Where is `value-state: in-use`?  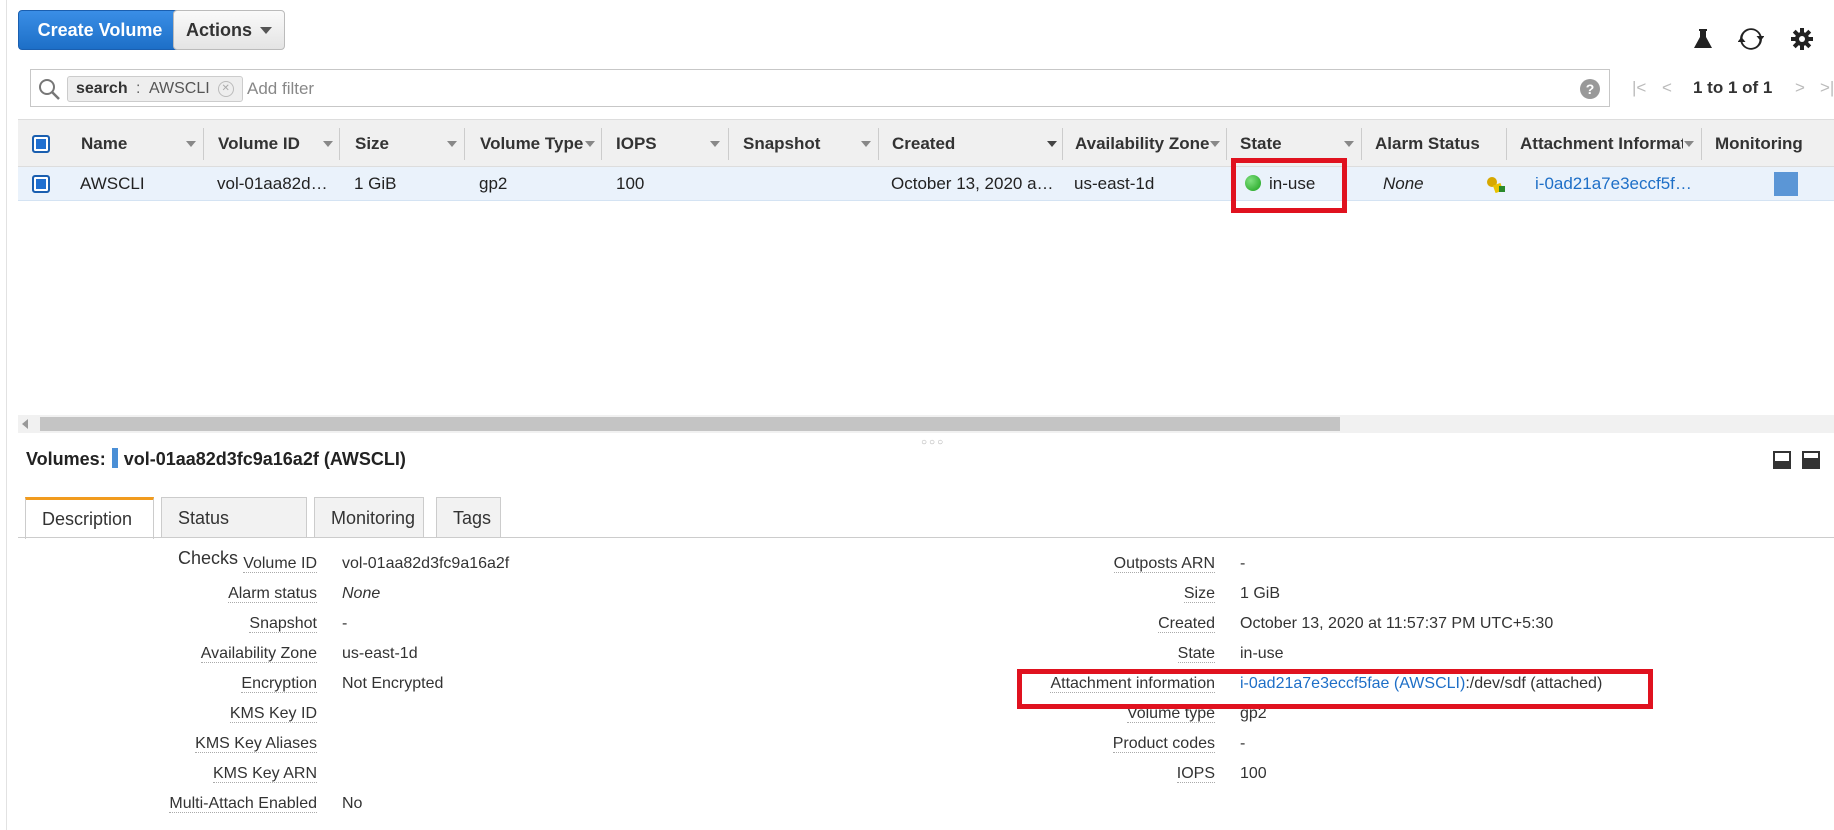
value-state: in-use is located at coordinates (1262, 653).